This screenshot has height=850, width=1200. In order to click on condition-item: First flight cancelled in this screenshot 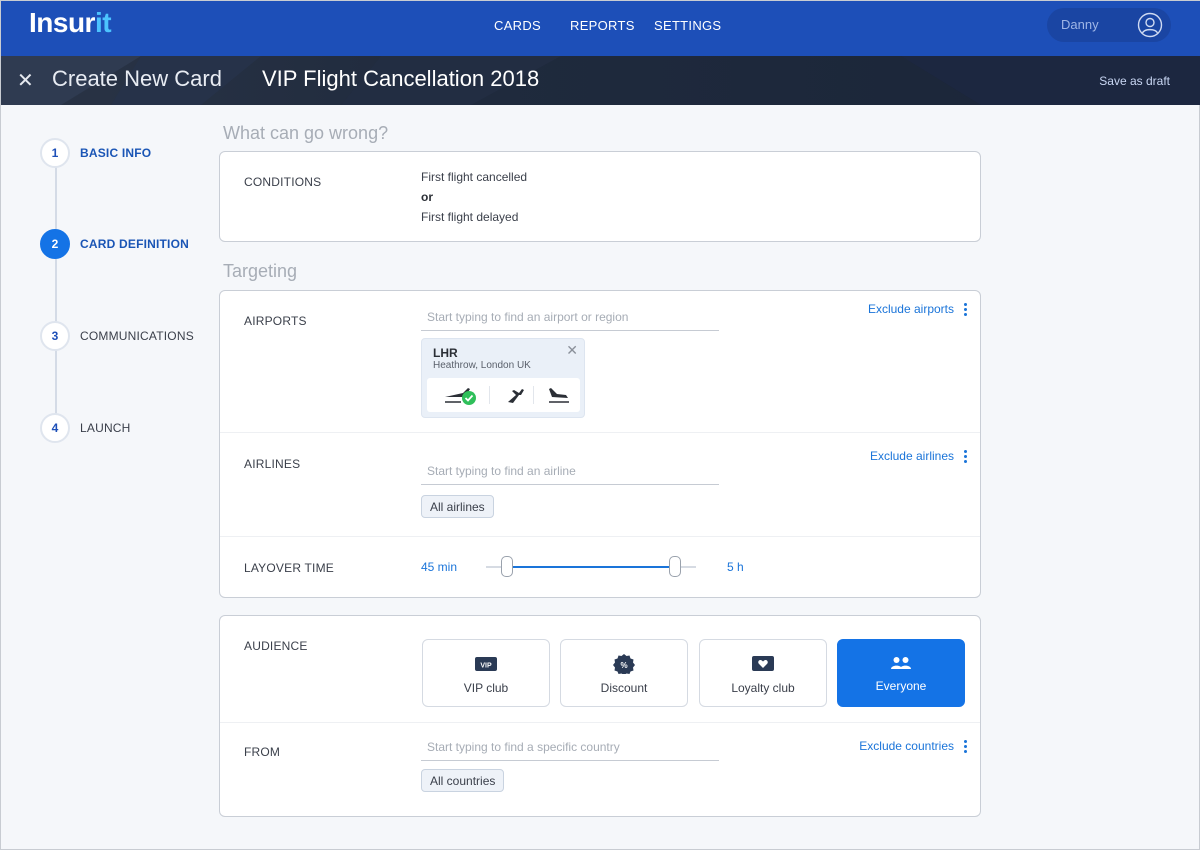, I will do `click(474, 177)`.